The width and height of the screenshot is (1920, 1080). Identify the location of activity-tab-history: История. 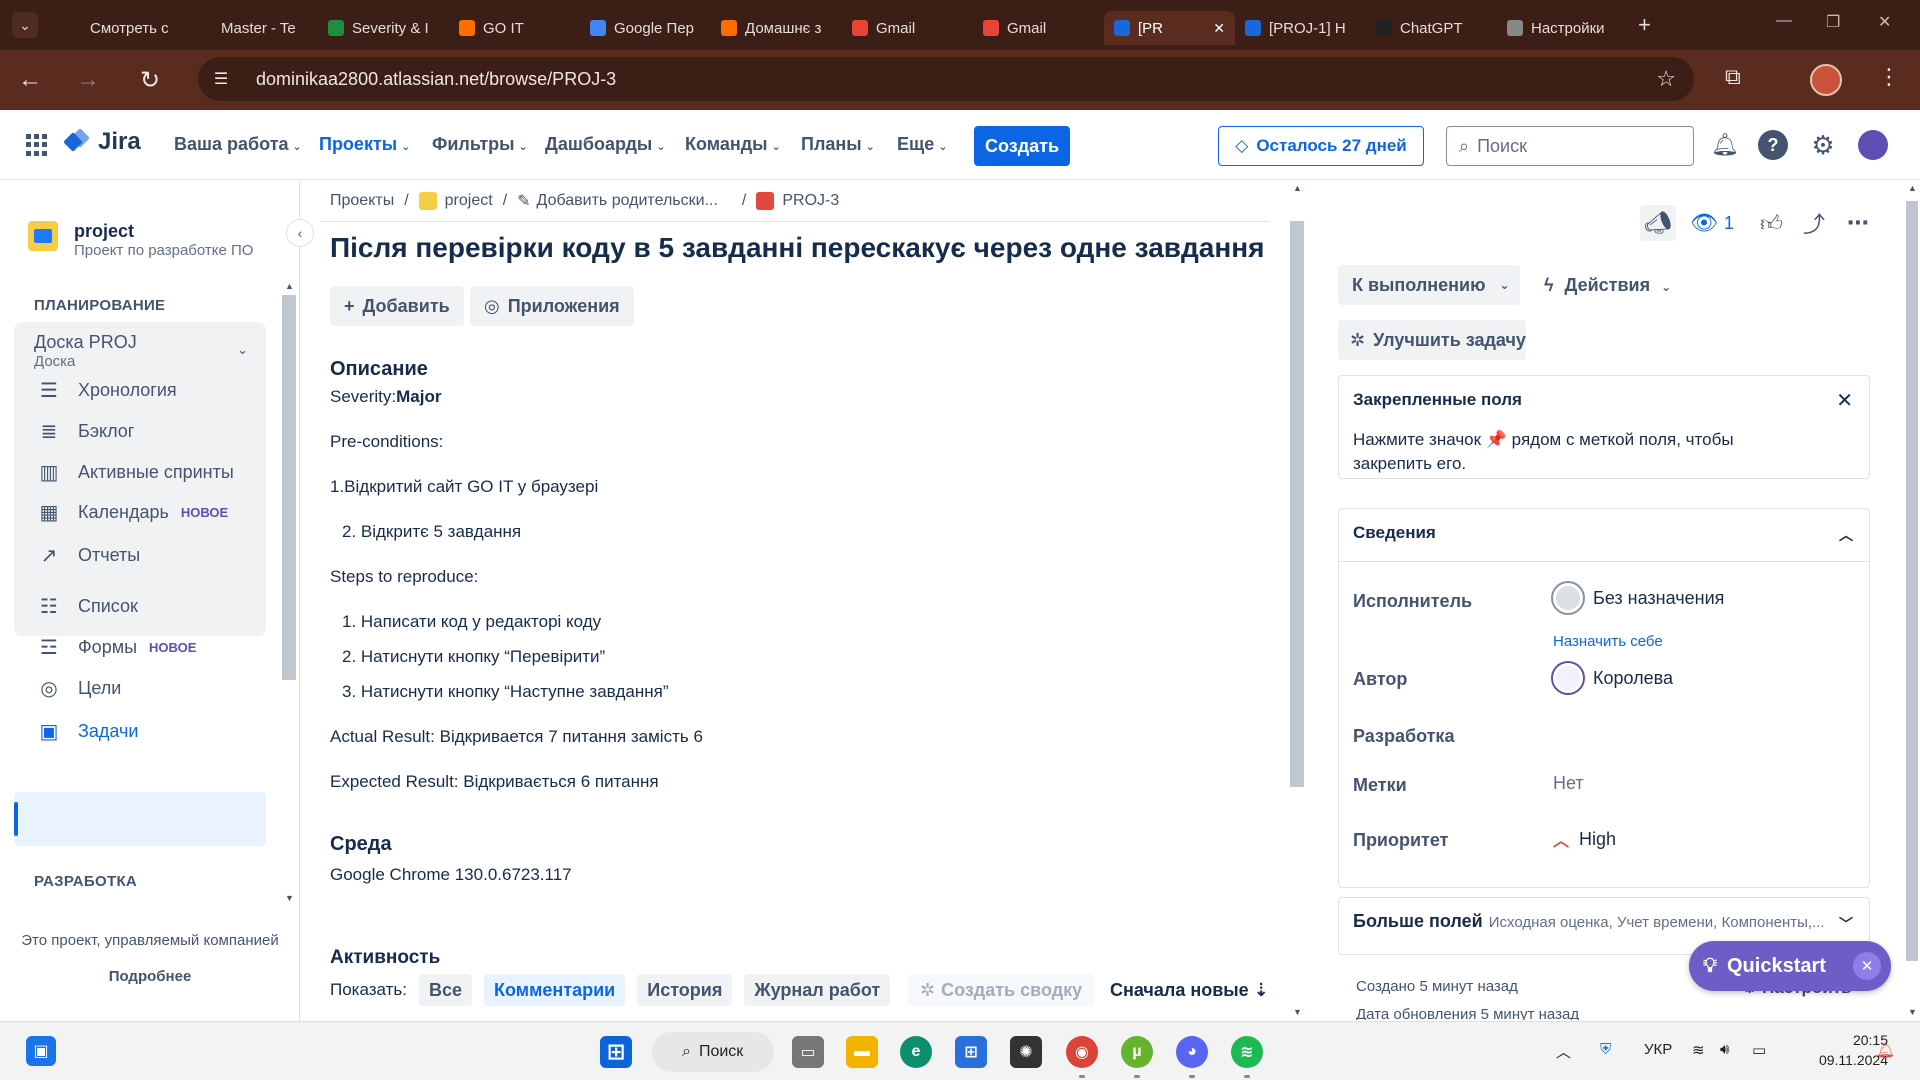
(685, 990).